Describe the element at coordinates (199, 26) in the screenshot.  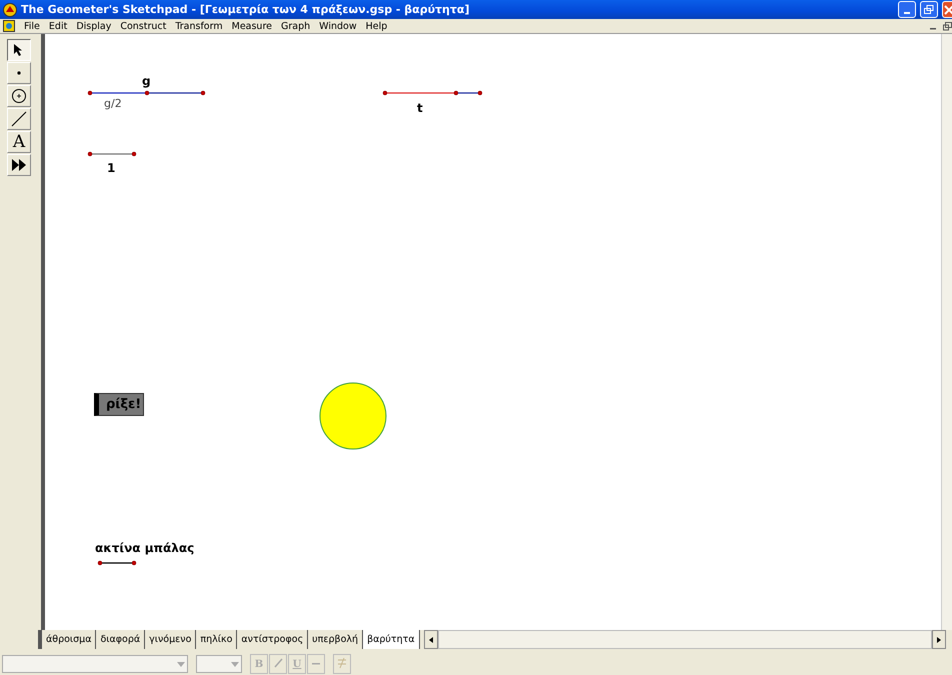
I see `menu-item: Transform` at that location.